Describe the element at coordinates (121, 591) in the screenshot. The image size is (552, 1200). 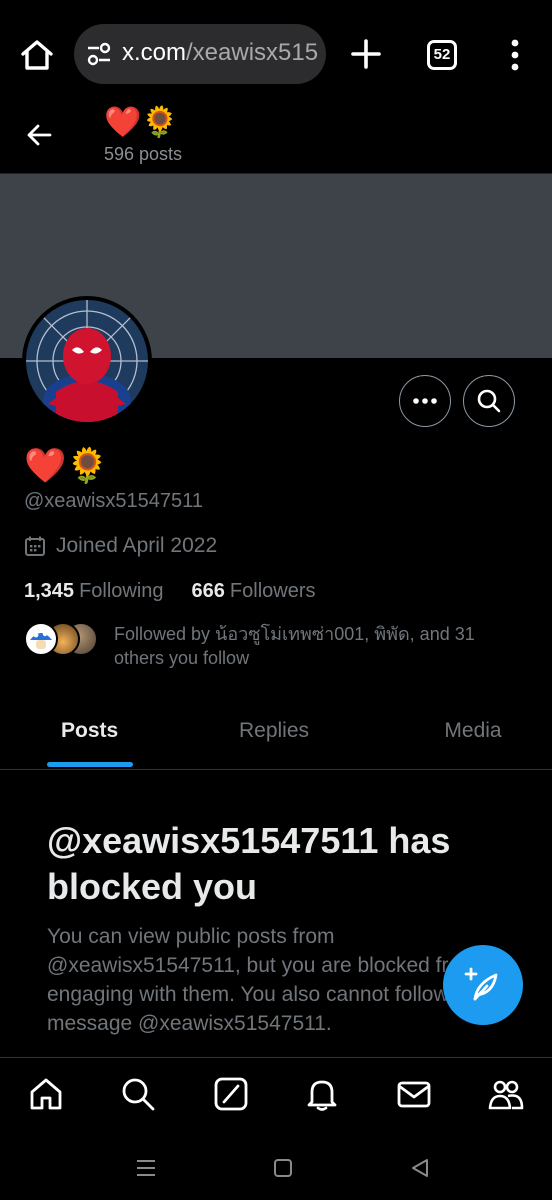
I see `following-label: Following` at that location.